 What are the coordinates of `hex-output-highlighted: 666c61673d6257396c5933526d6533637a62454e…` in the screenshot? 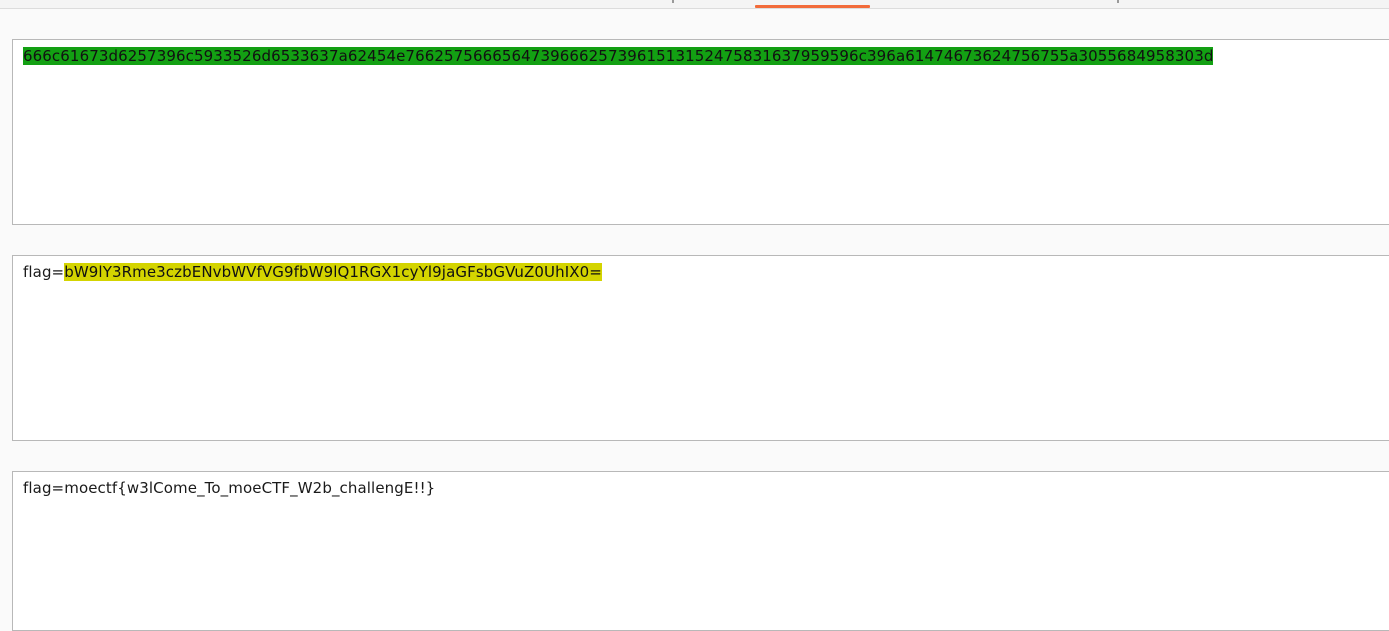 It's located at (618, 56).